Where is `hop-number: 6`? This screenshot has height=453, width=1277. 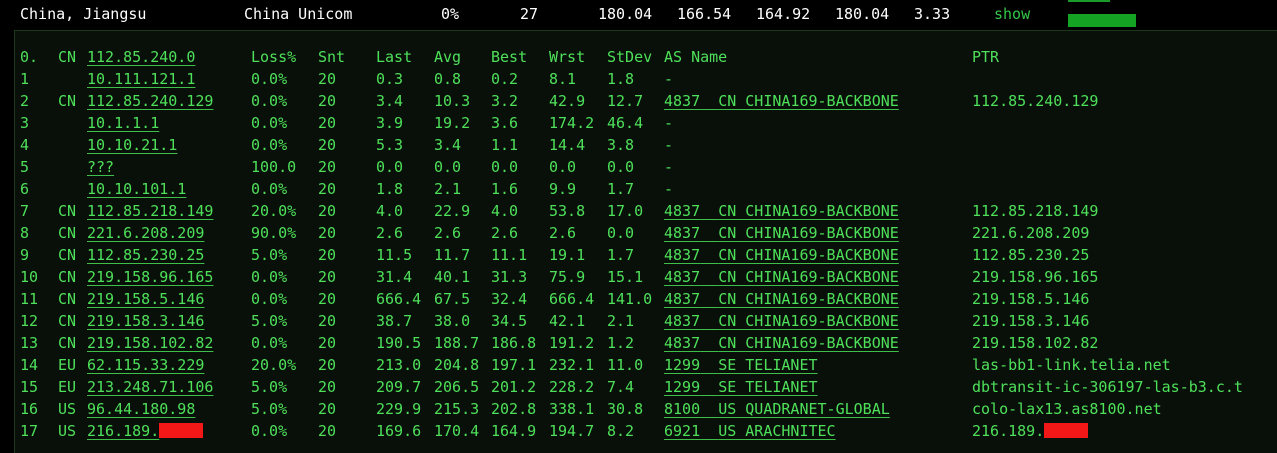
hop-number: 6 is located at coordinates (25, 189).